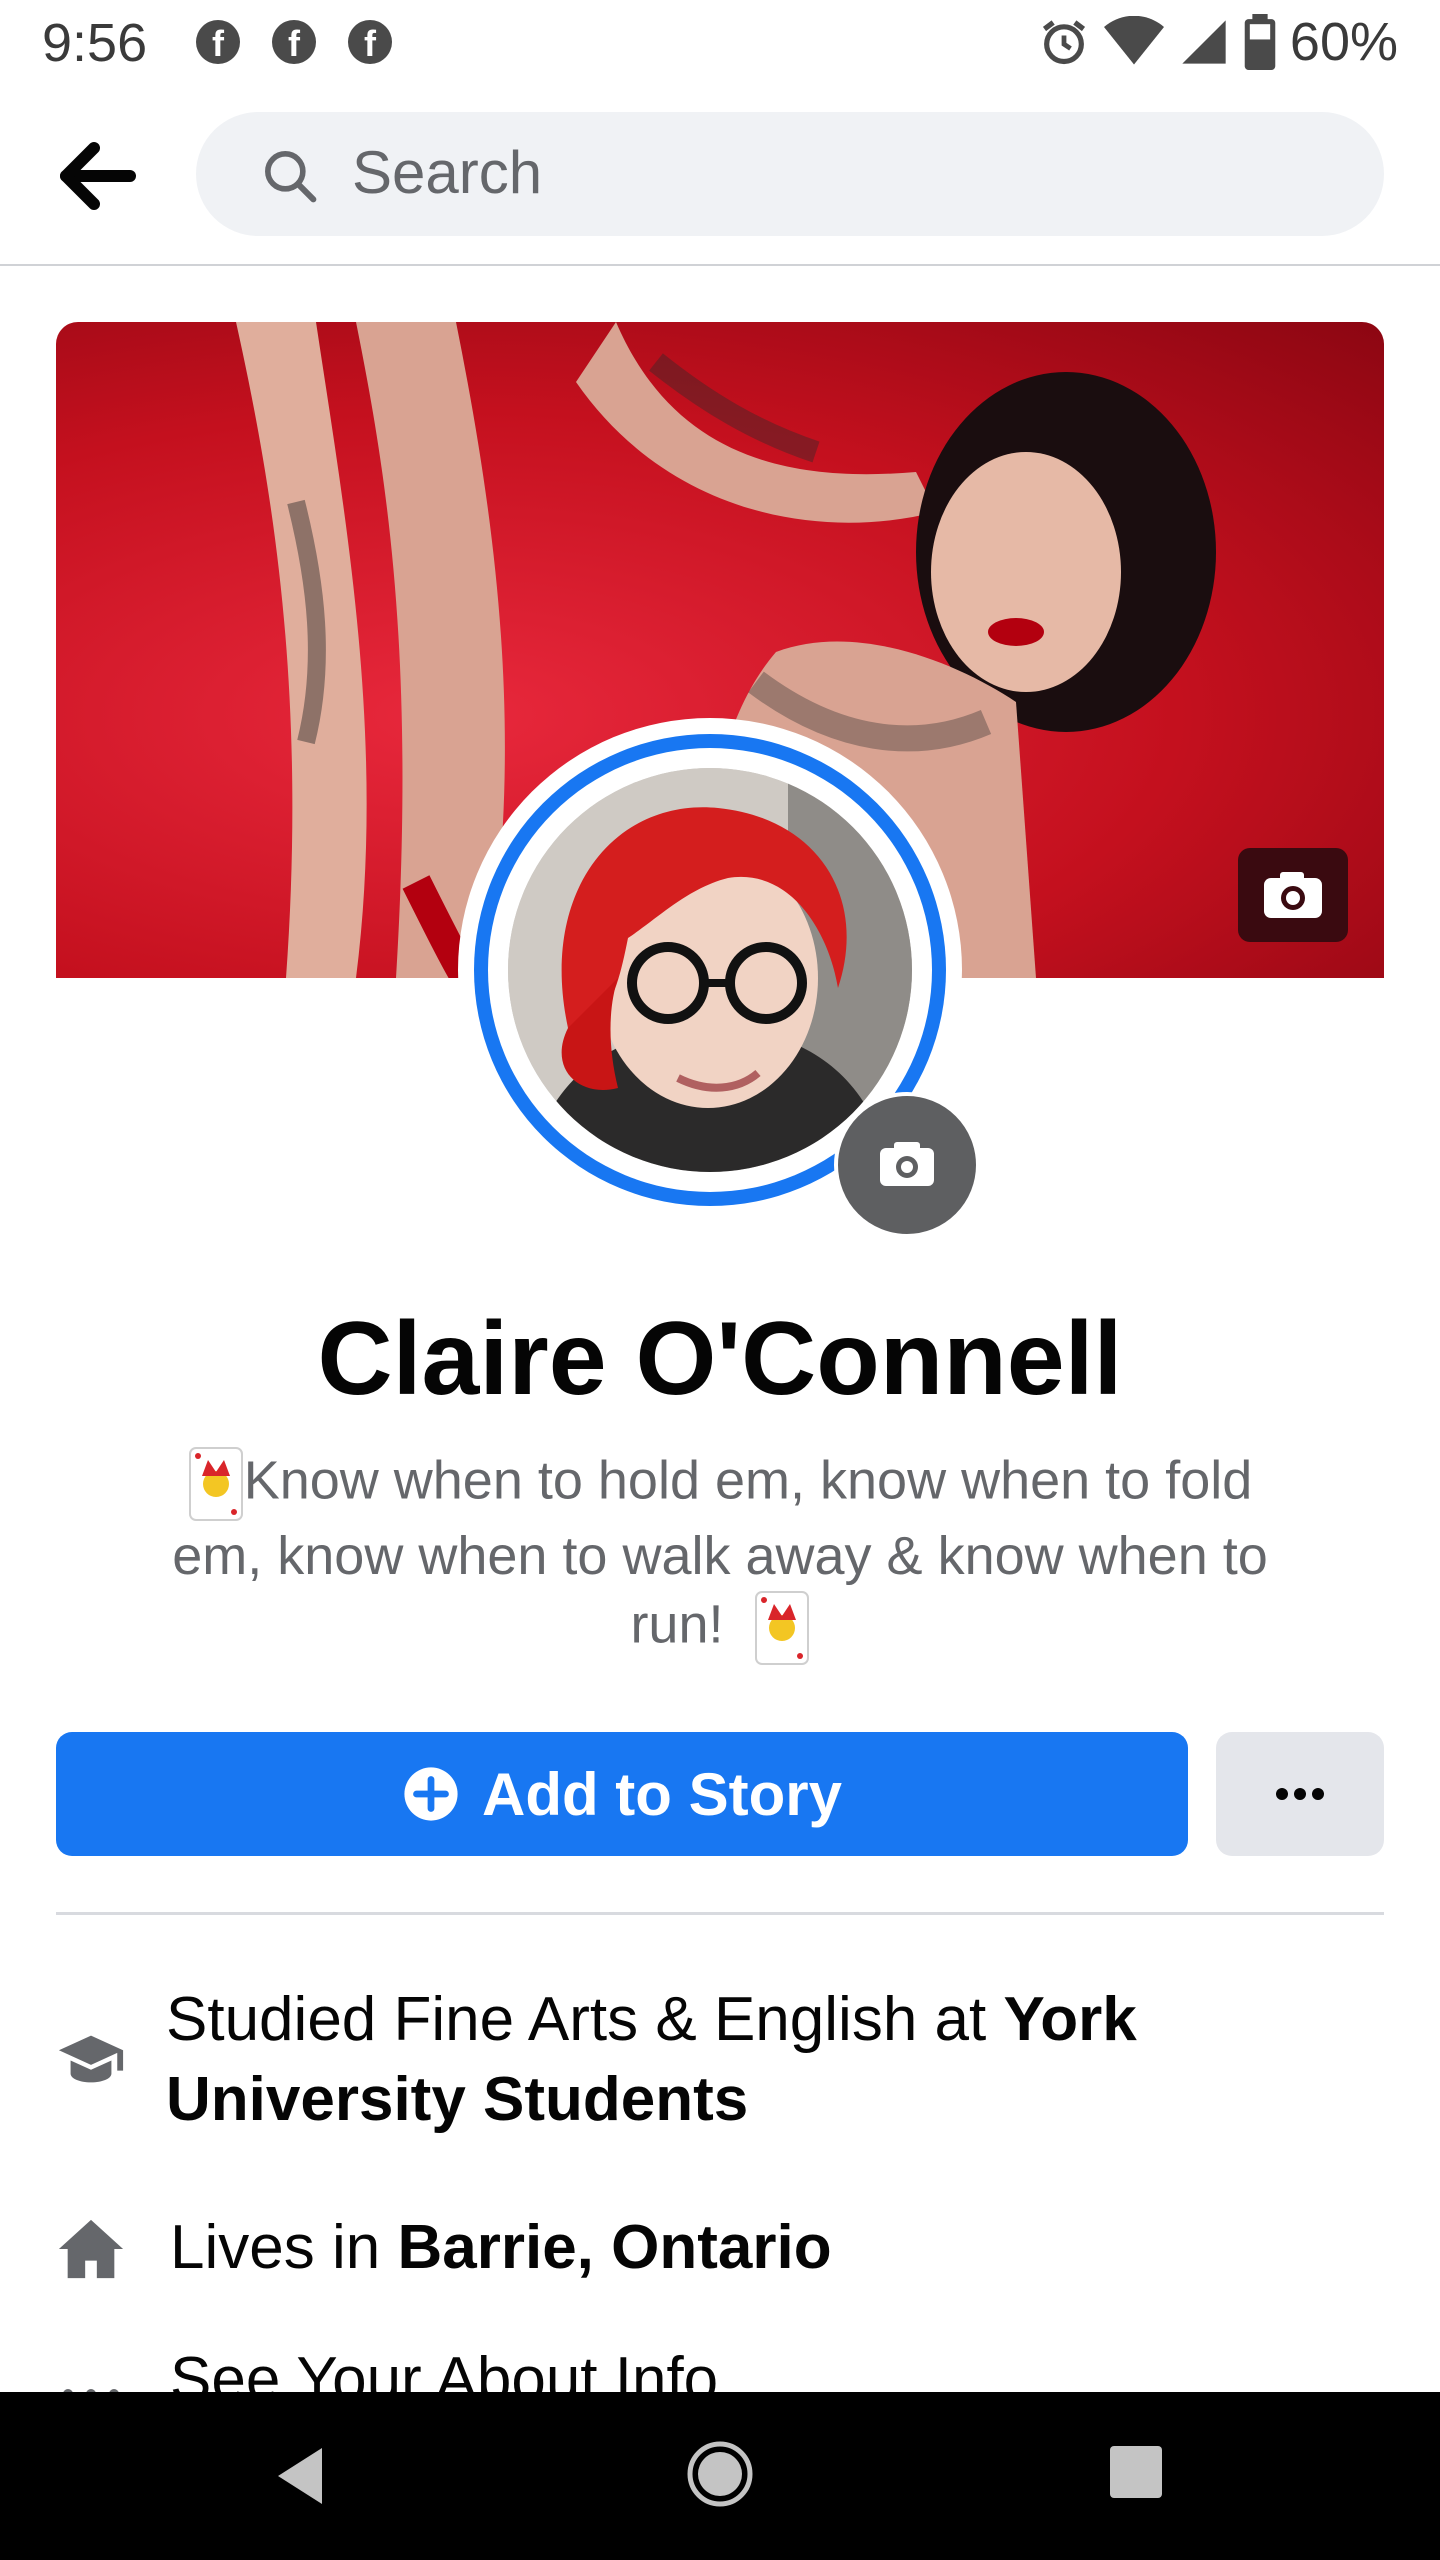  What do you see at coordinates (91, 2249) in the screenshot?
I see `home-icon` at bounding box center [91, 2249].